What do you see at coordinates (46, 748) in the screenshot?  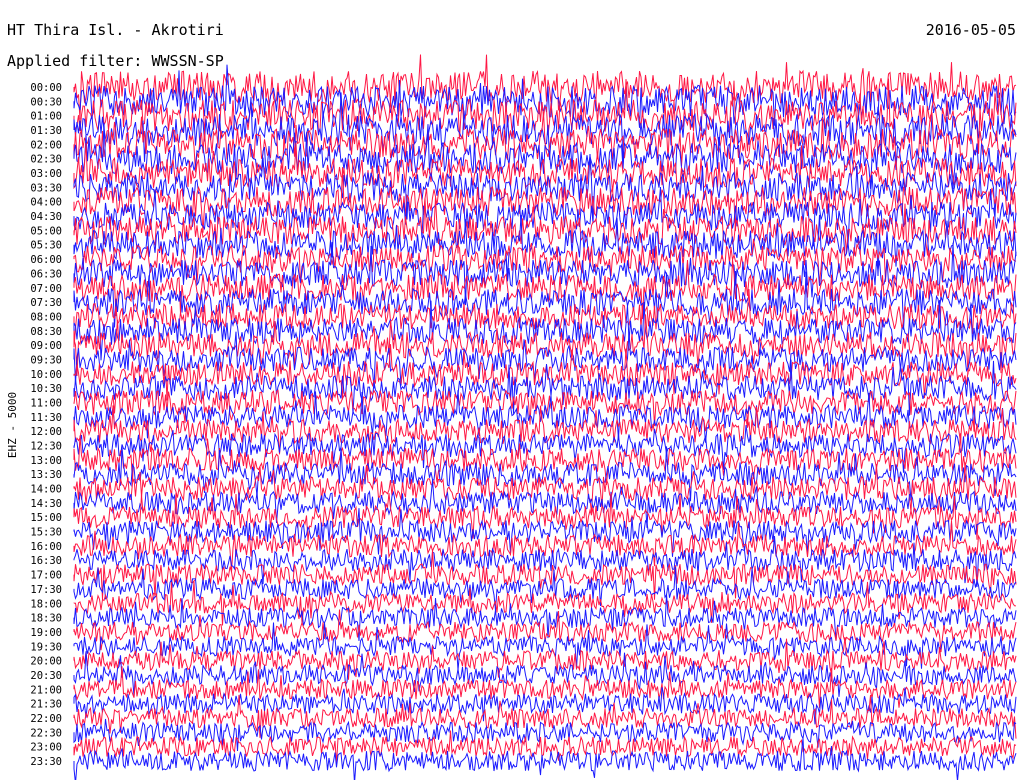 I see `time-tick-label: 23:00` at bounding box center [46, 748].